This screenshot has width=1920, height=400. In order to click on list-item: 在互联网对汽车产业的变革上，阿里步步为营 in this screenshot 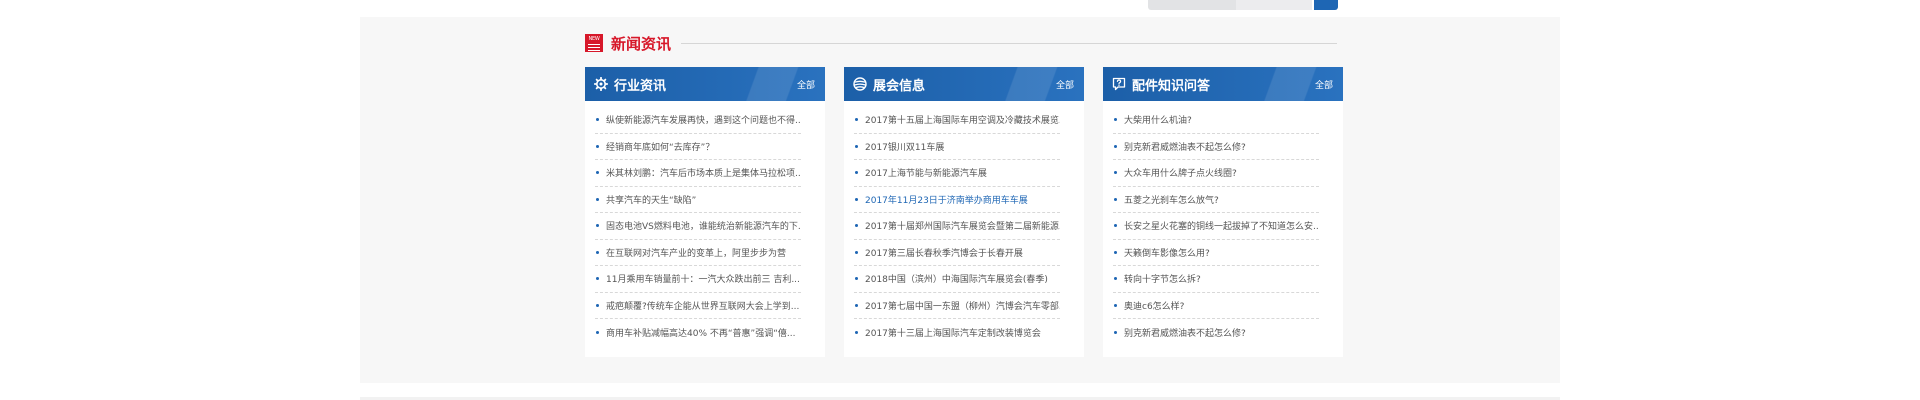, I will do `click(698, 253)`.